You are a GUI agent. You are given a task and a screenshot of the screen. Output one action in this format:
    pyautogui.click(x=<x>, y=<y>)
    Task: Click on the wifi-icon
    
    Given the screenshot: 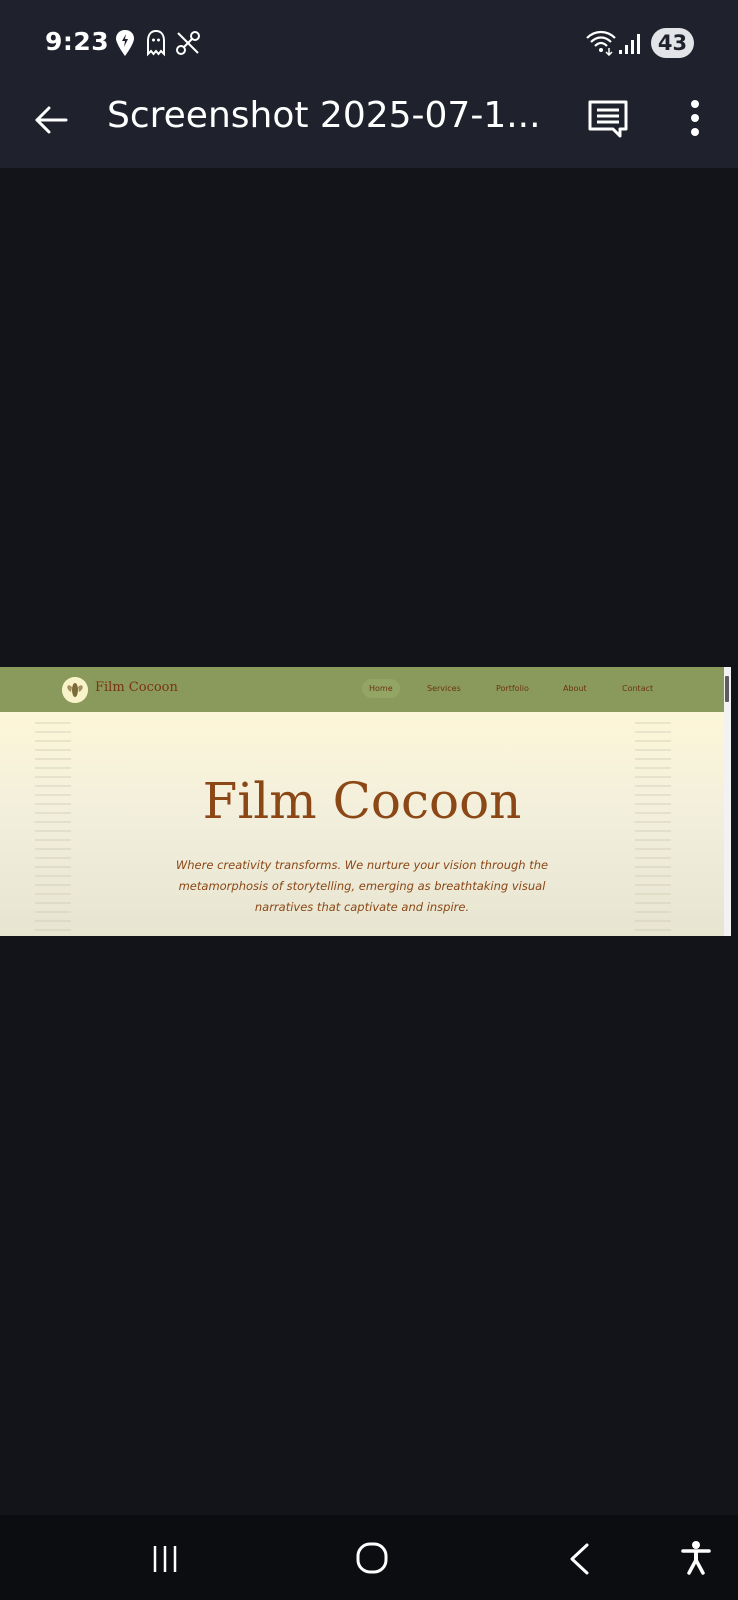 What is the action you would take?
    pyautogui.click(x=601, y=43)
    